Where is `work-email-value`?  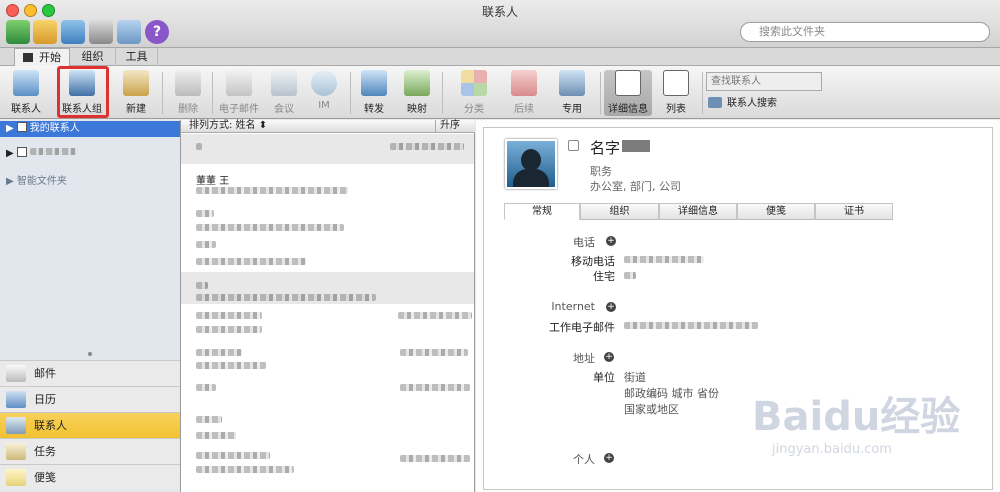 work-email-value is located at coordinates (691, 325).